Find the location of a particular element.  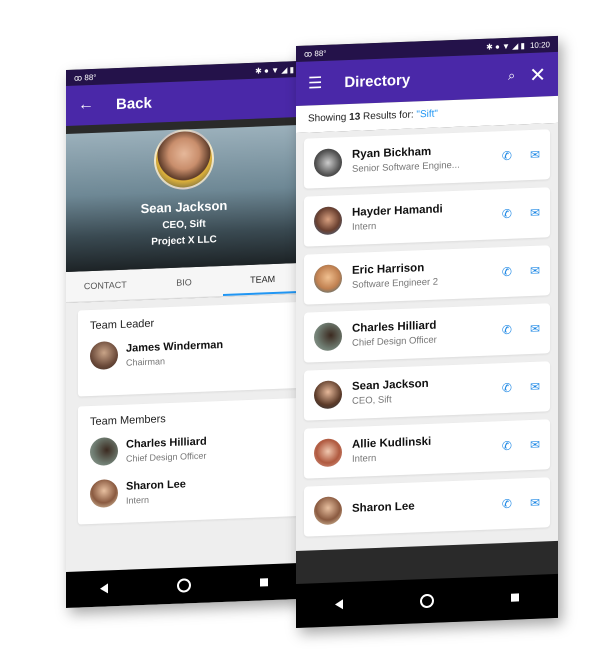

list-item: Hayder Hamandi Intern ✆ ✉ is located at coordinates (427, 217).